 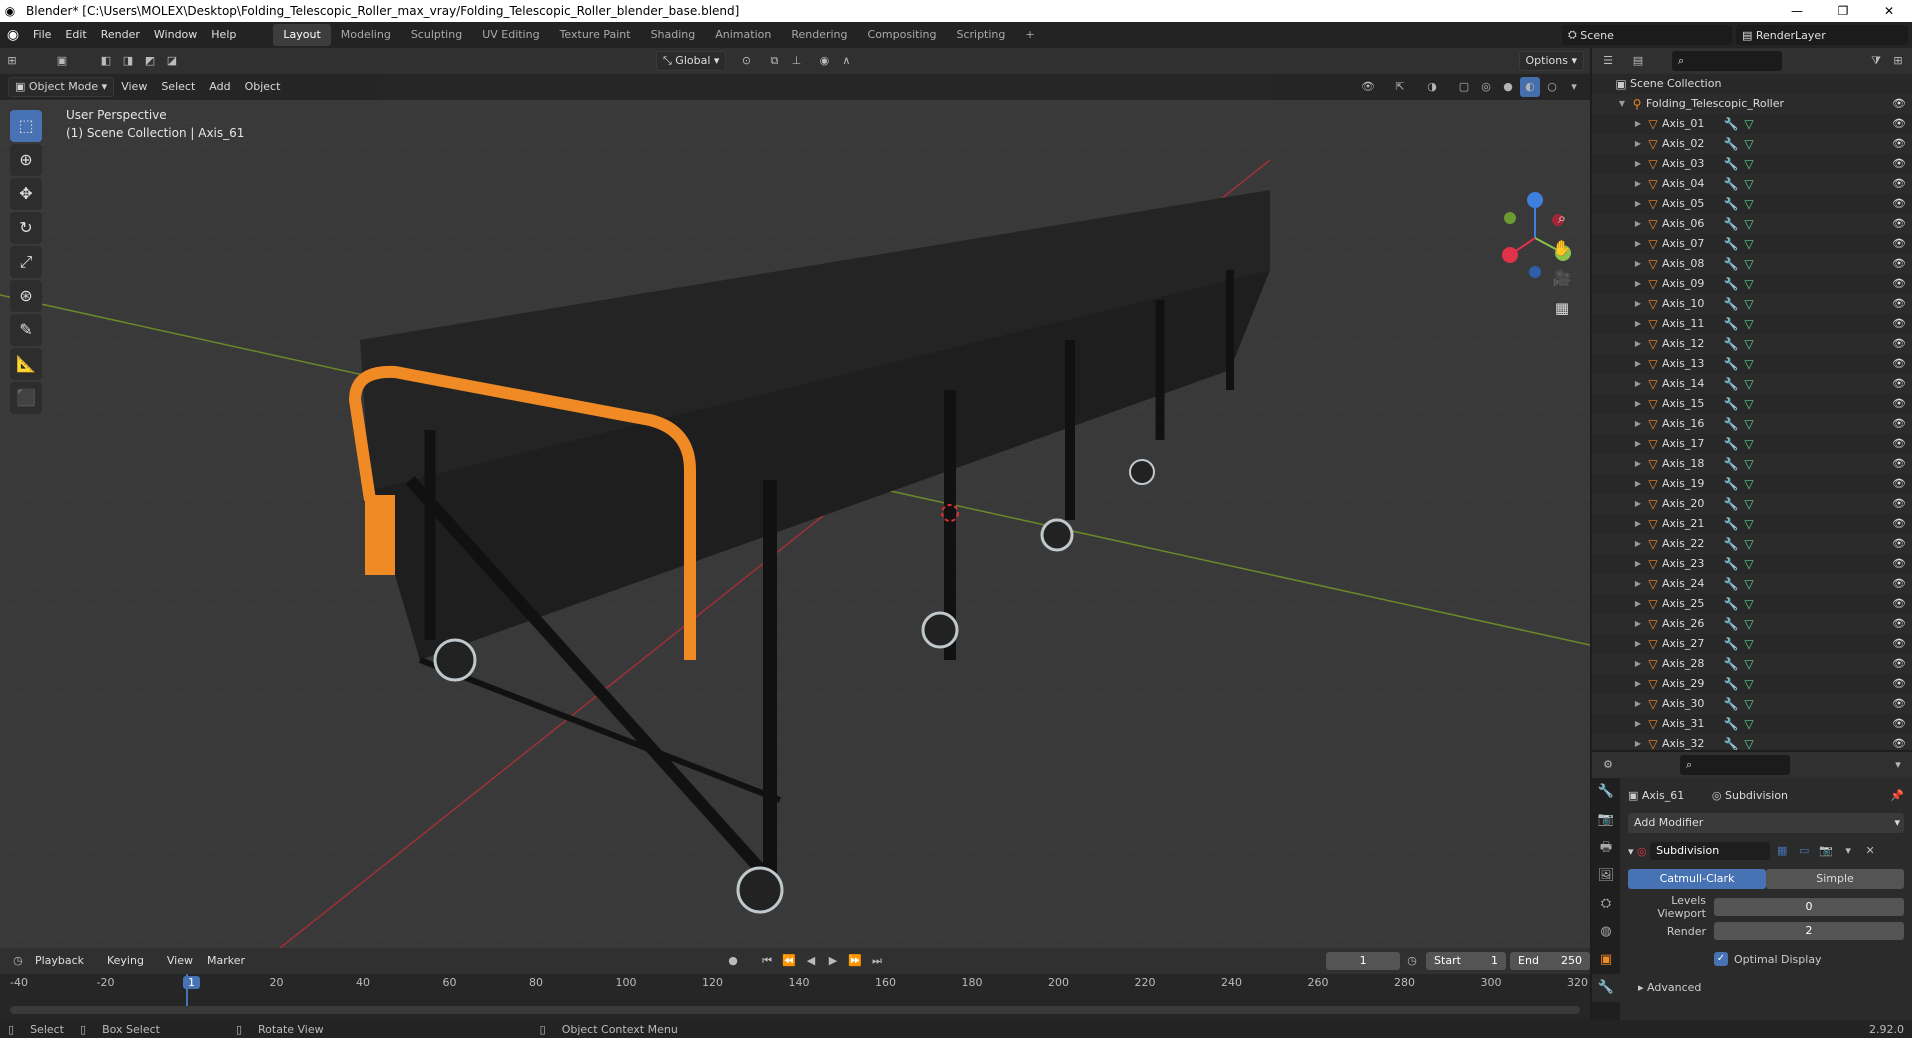 I want to click on properties-editor-icon: ⚙, so click(x=1608, y=765).